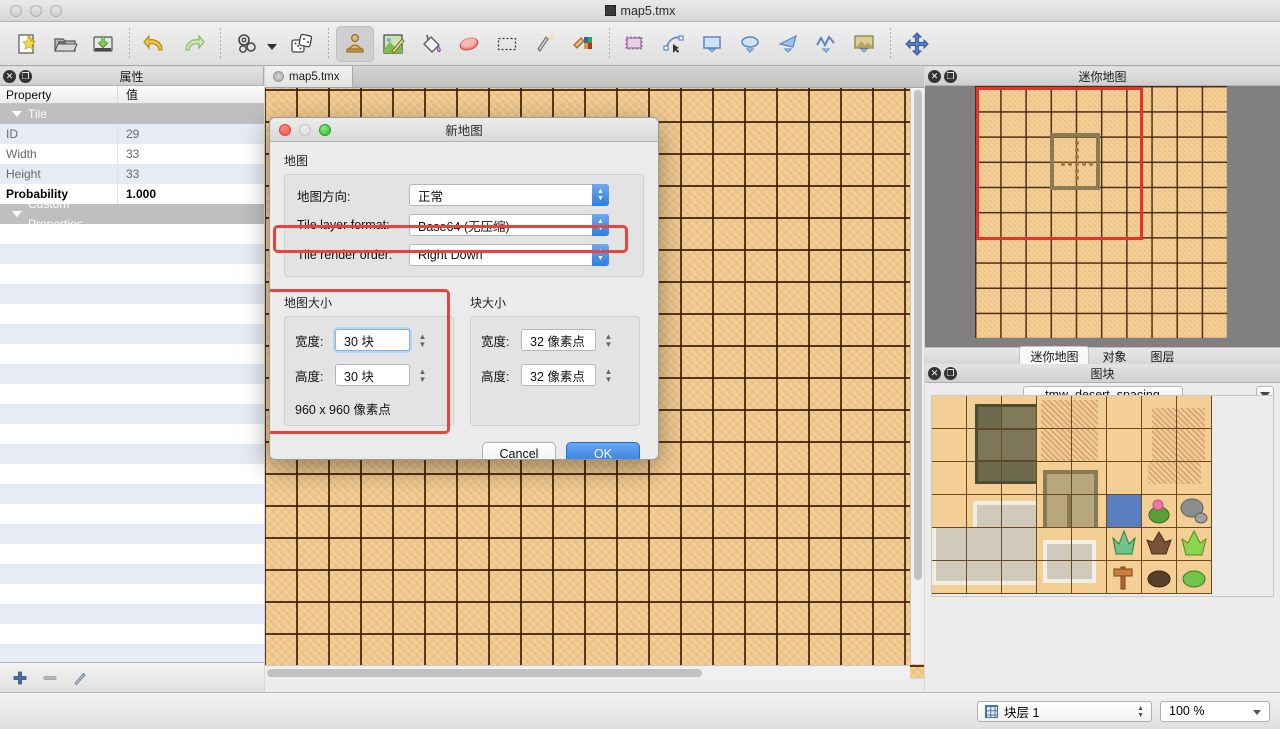  I want to click on tile-layer-format-select: Base64 (无压缩) ▲ ▼, so click(509, 225).